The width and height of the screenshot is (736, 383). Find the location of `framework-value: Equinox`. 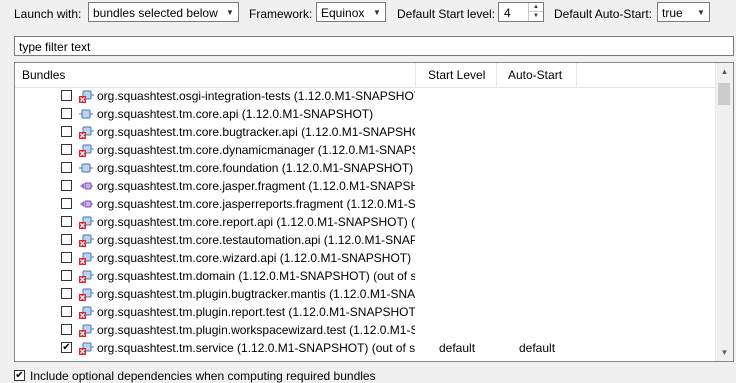

framework-value: Equinox is located at coordinates (343, 13).